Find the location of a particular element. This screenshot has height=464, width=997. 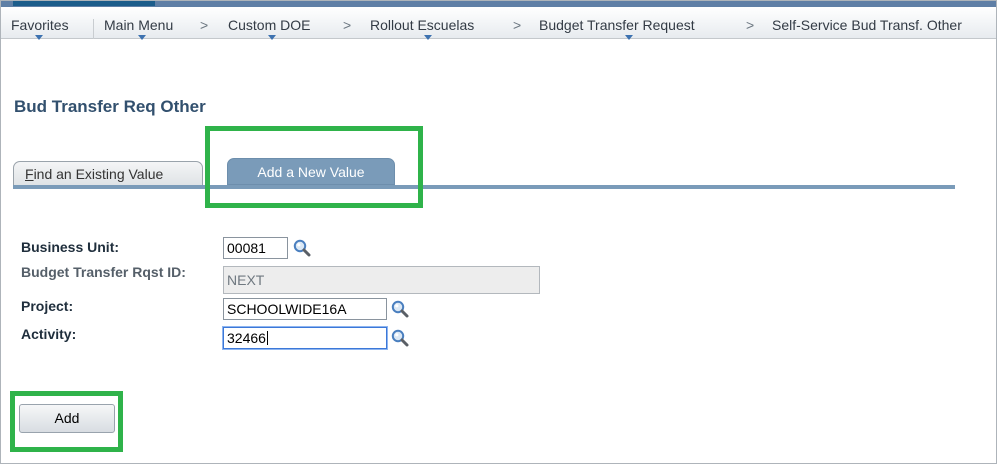

breadcrumb-label: Budget Transfer Request is located at coordinates (617, 25).